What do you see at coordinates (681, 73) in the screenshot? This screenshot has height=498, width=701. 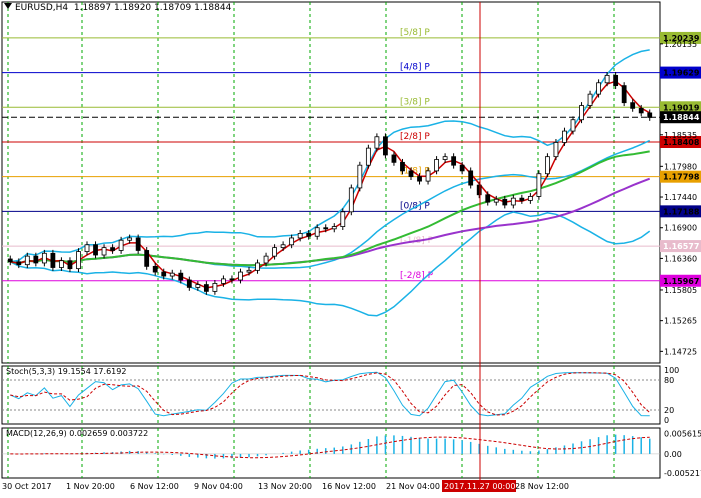 I see `price-tag: 1.19629` at bounding box center [681, 73].